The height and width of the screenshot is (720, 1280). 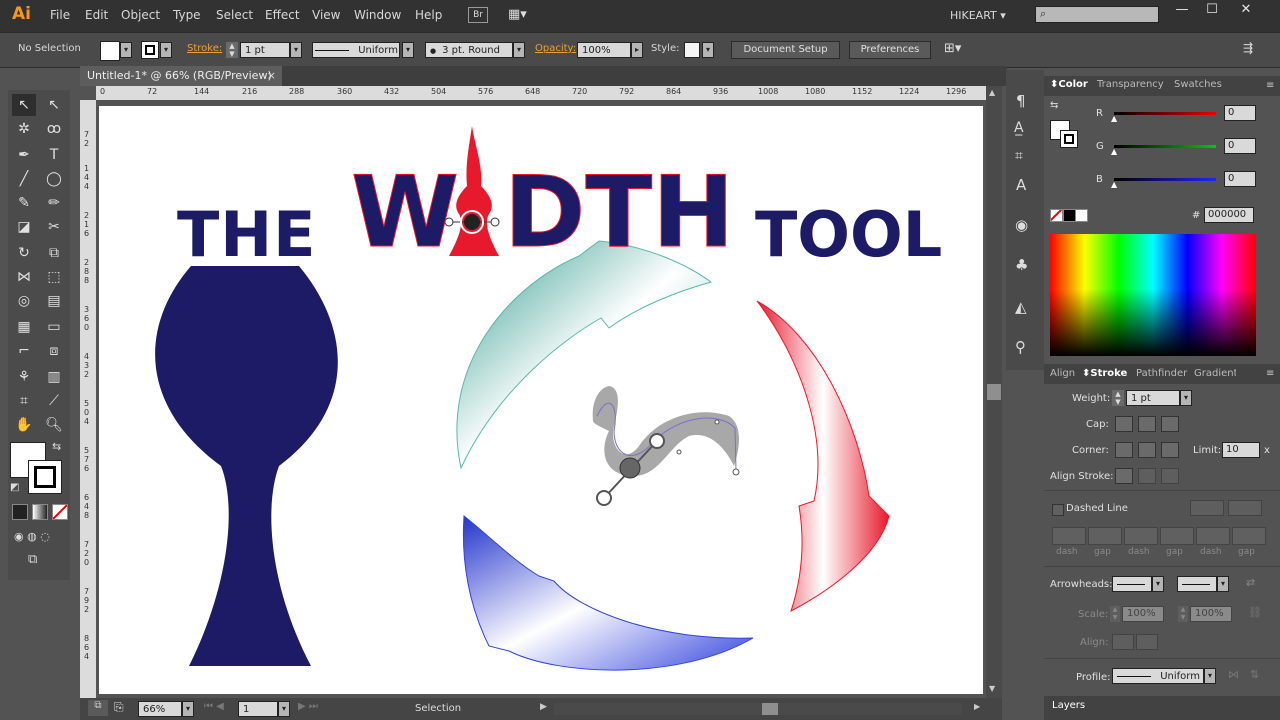 I want to click on search-input: ⌕, so click(x=1097, y=14).